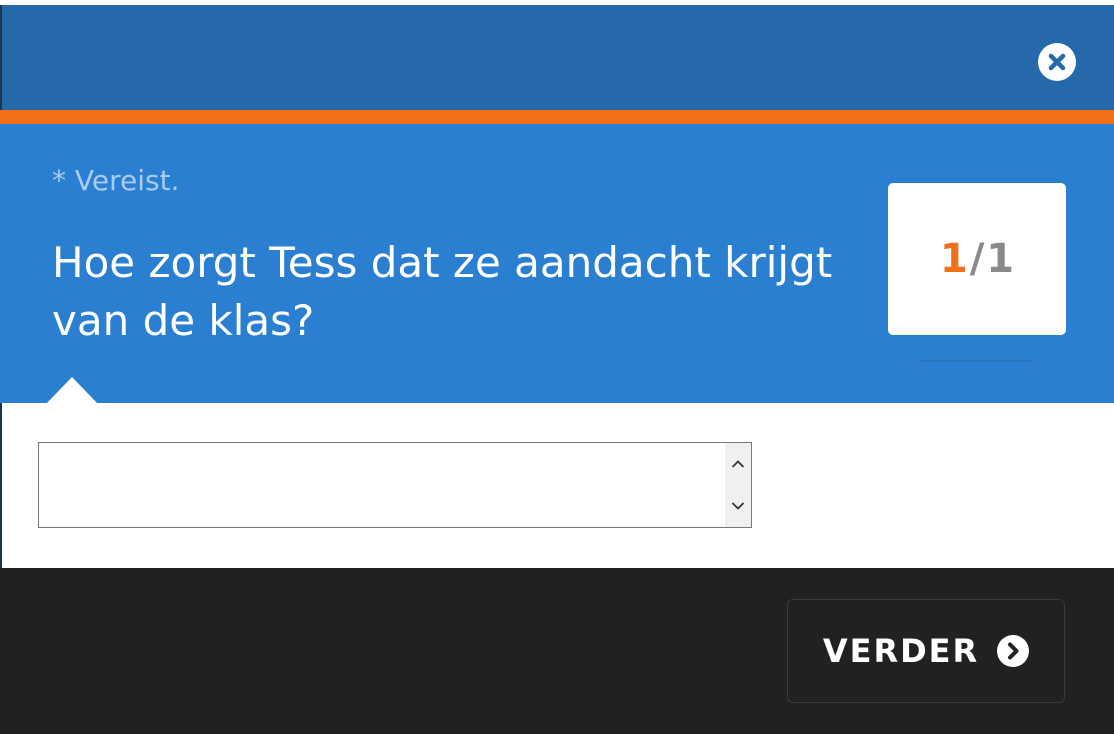 This screenshot has height=734, width=1114. I want to click on spinner-up-button, so click(738, 464).